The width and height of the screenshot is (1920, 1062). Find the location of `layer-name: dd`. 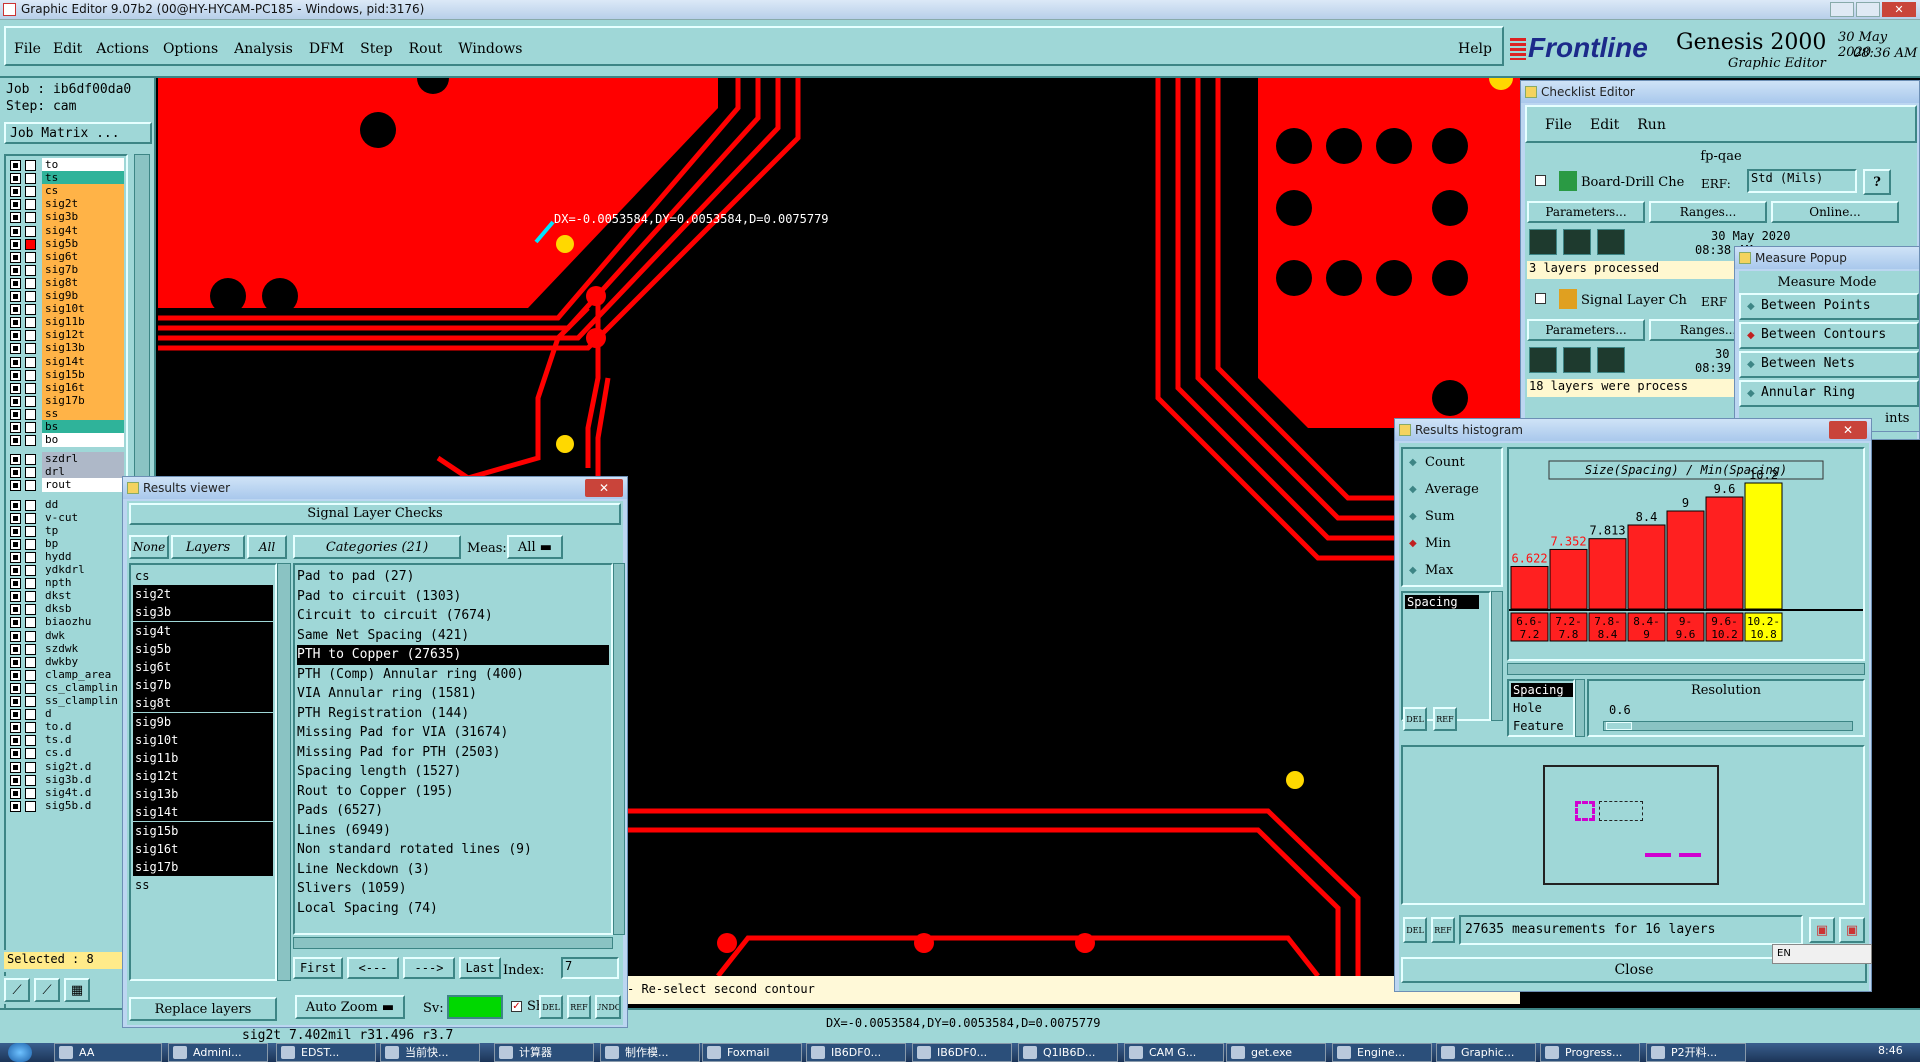

layer-name: dd is located at coordinates (83, 504).